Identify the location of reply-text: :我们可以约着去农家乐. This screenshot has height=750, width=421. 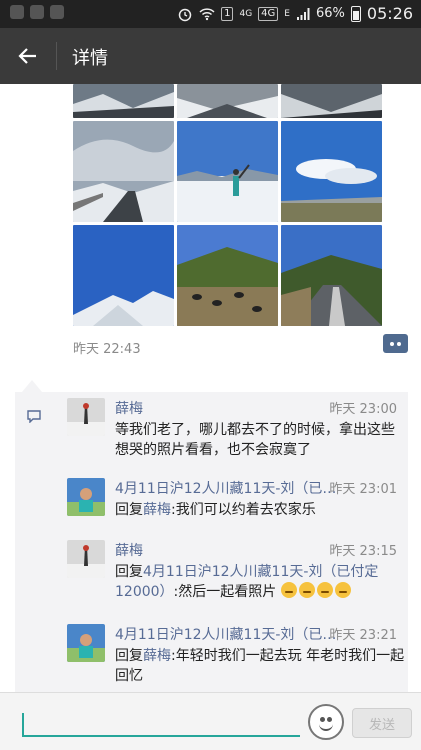
(243, 510).